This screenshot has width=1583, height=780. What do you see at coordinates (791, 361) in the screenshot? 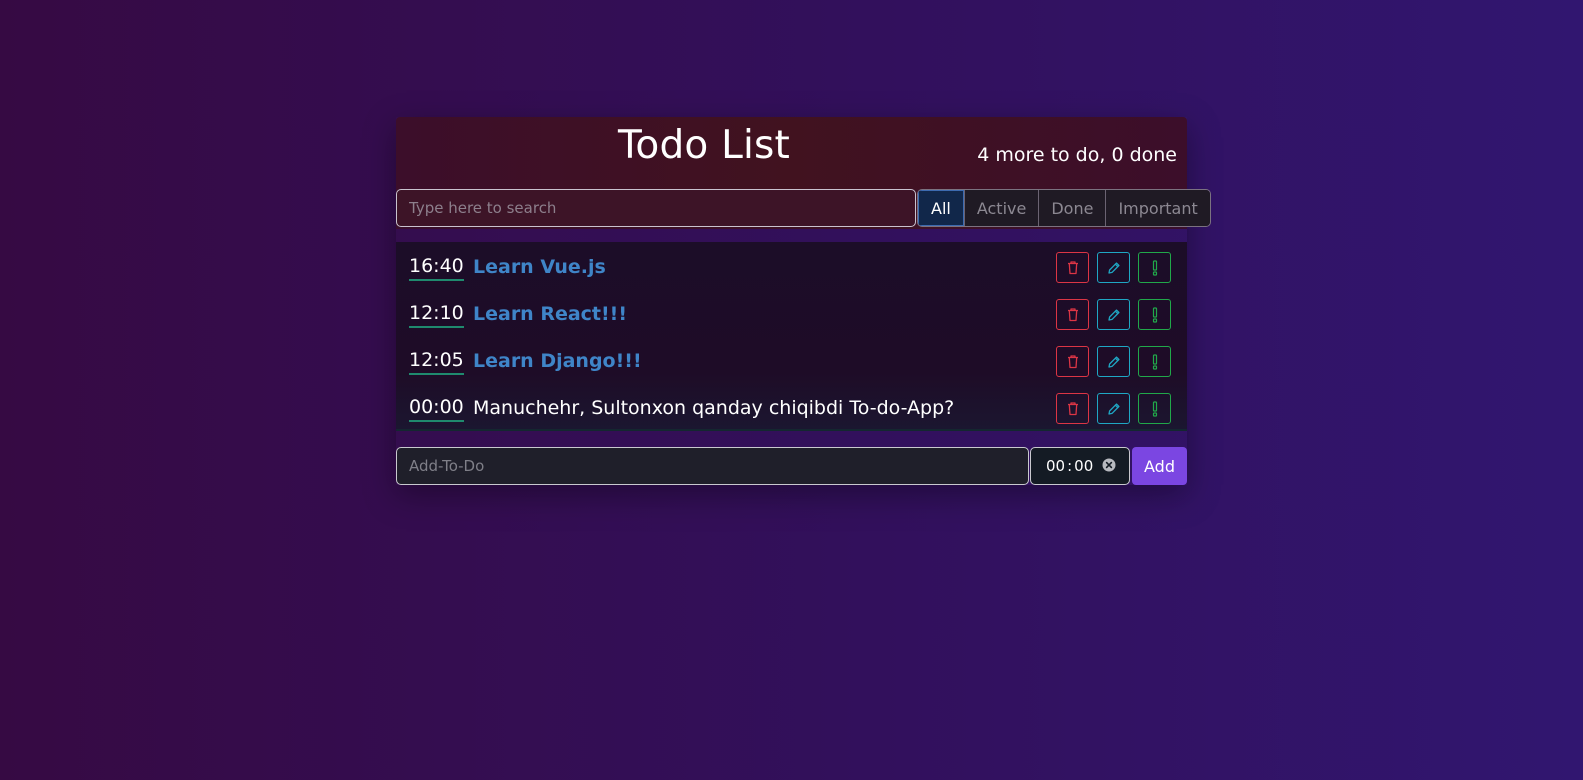
I see `todo-item: 12:05 Learn Django!!!` at bounding box center [791, 361].